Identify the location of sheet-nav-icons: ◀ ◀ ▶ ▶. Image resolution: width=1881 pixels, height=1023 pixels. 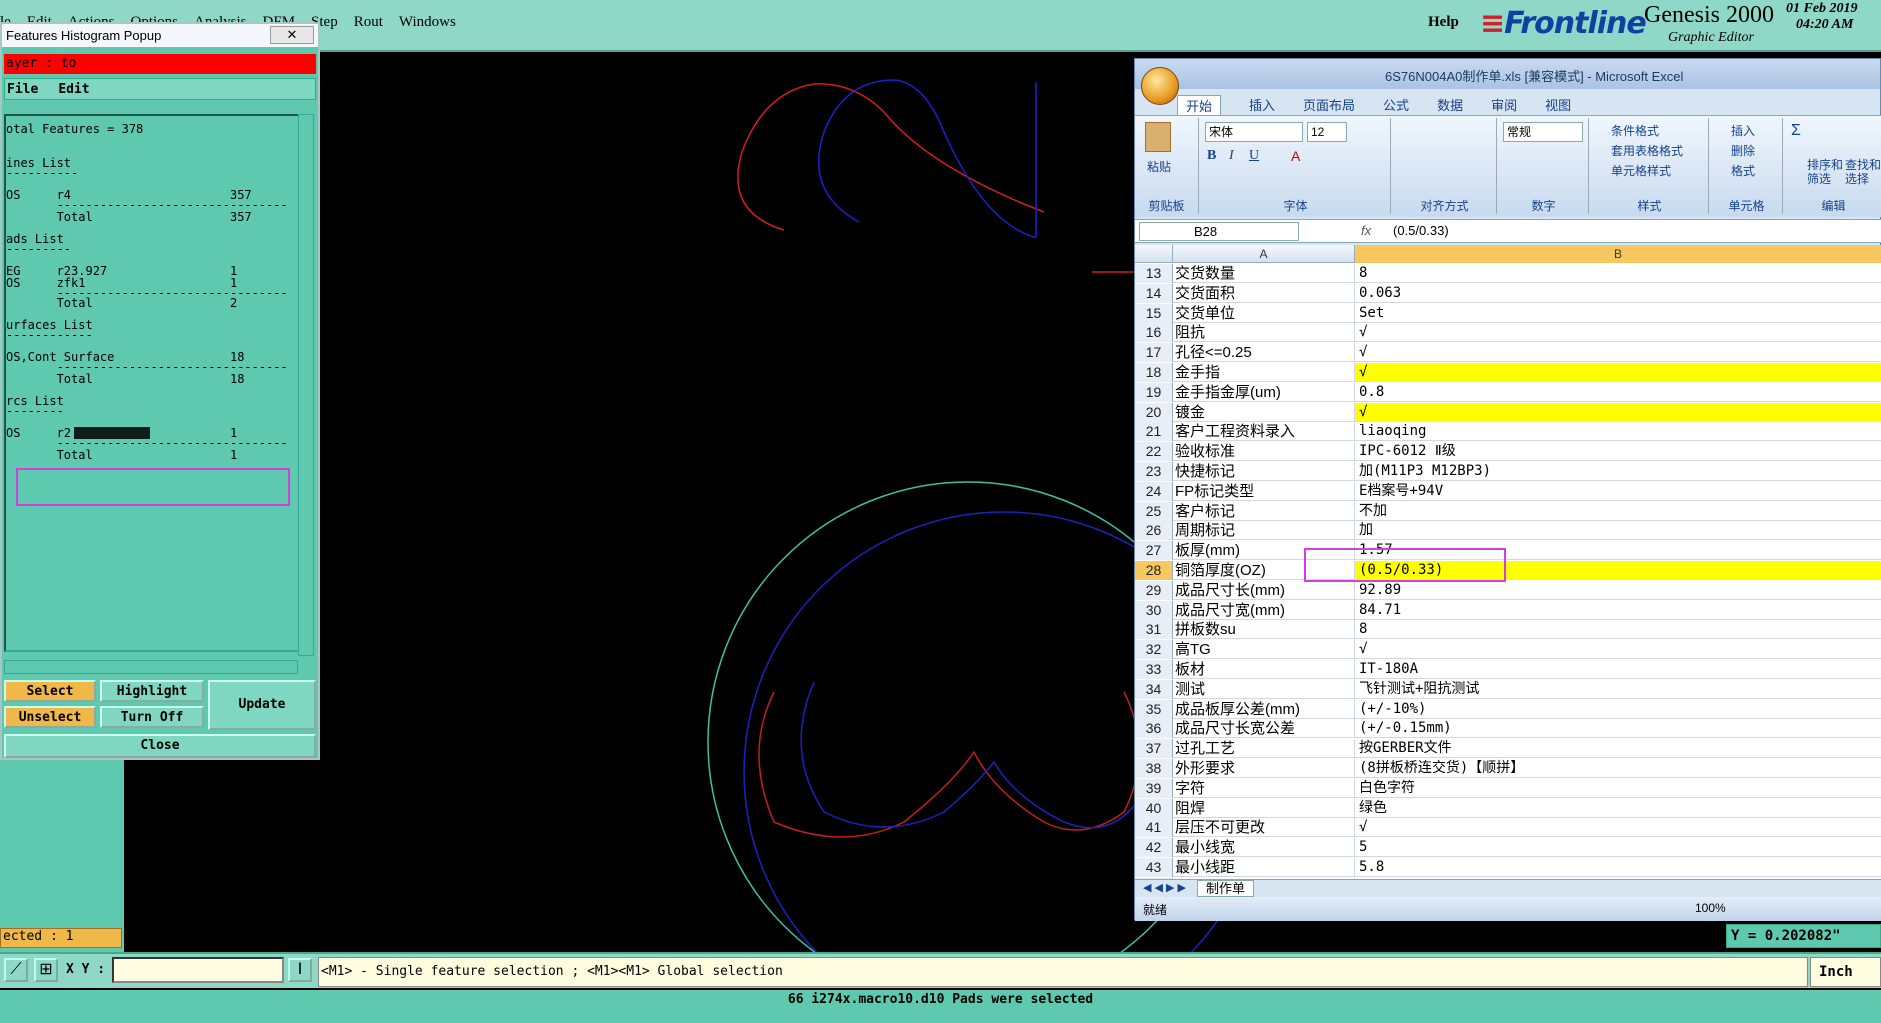
(1164, 887).